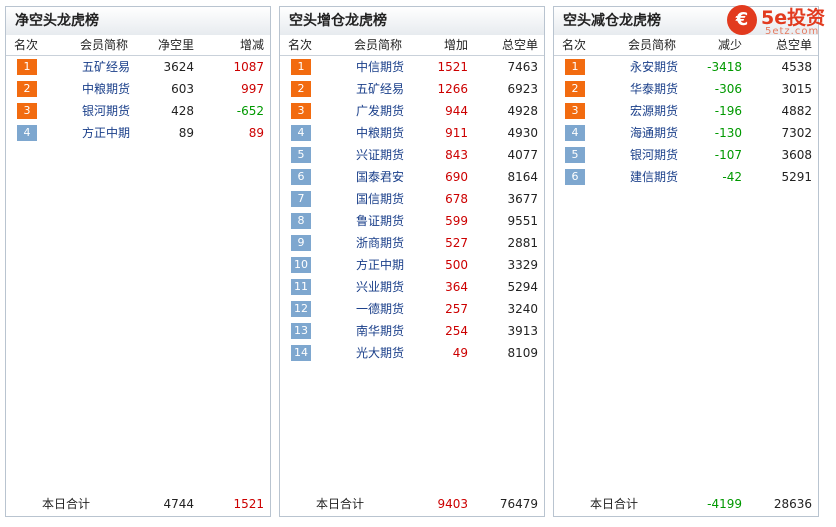 Image resolution: width=836 pixels, height=527 pixels. What do you see at coordinates (412, 331) in the screenshot?
I see `table-row: 13 南华期货 254 3913` at bounding box center [412, 331].